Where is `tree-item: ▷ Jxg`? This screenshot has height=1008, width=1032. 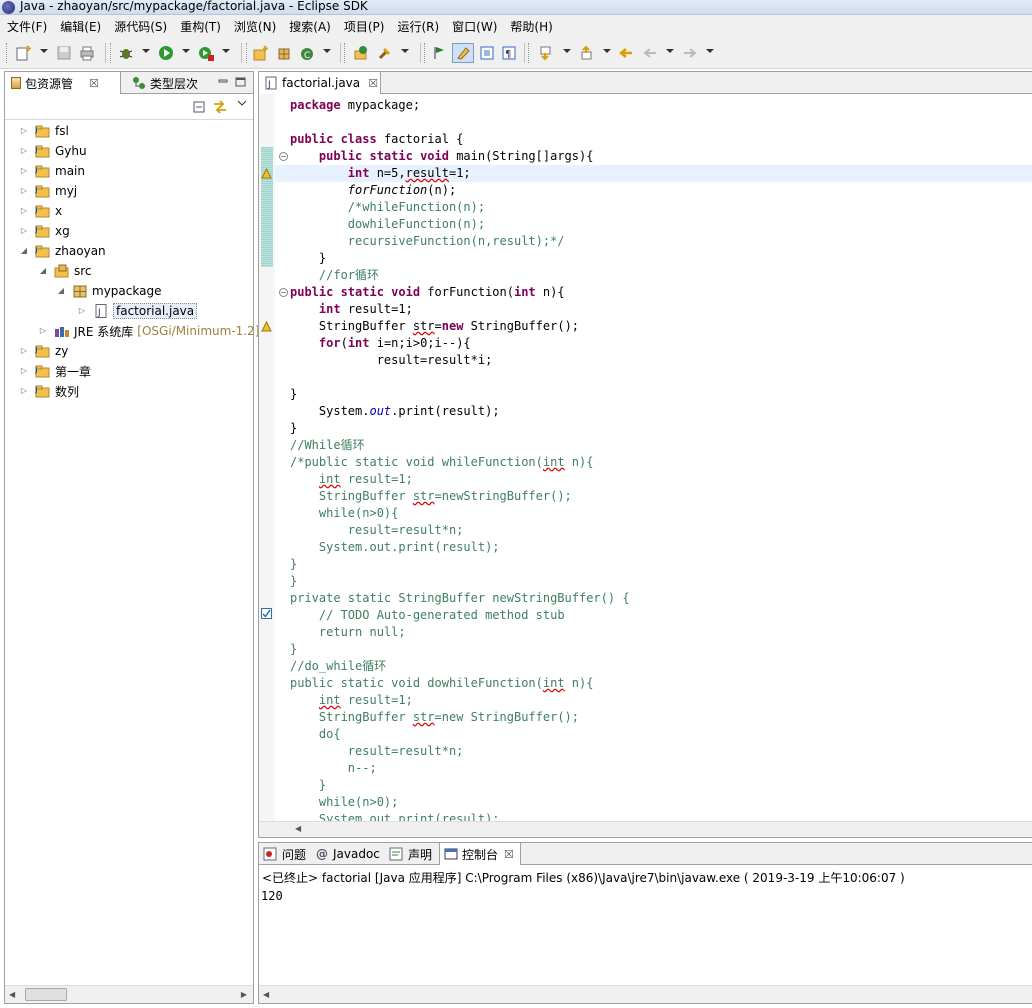
tree-item: ▷ Jxg is located at coordinates (44, 231).